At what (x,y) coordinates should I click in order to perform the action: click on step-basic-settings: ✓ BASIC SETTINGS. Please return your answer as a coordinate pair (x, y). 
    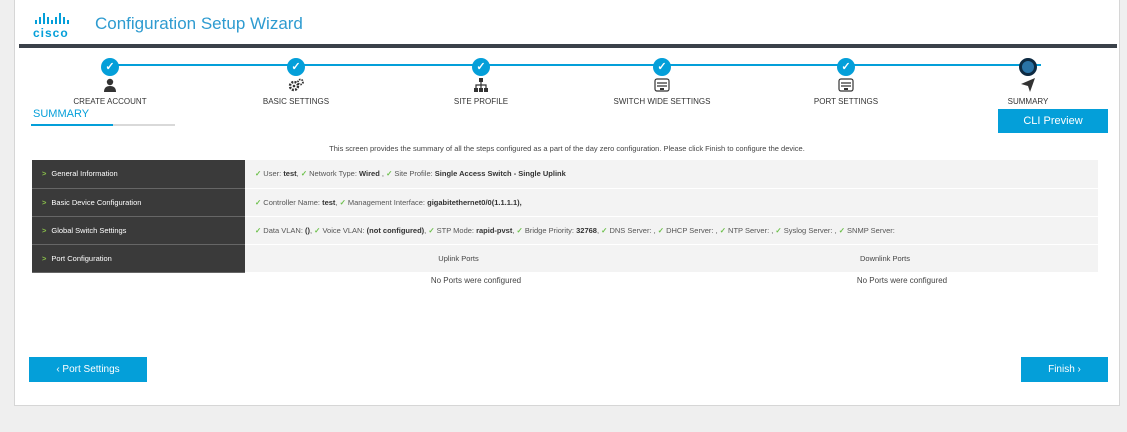
    Looking at the image, I should click on (296, 80).